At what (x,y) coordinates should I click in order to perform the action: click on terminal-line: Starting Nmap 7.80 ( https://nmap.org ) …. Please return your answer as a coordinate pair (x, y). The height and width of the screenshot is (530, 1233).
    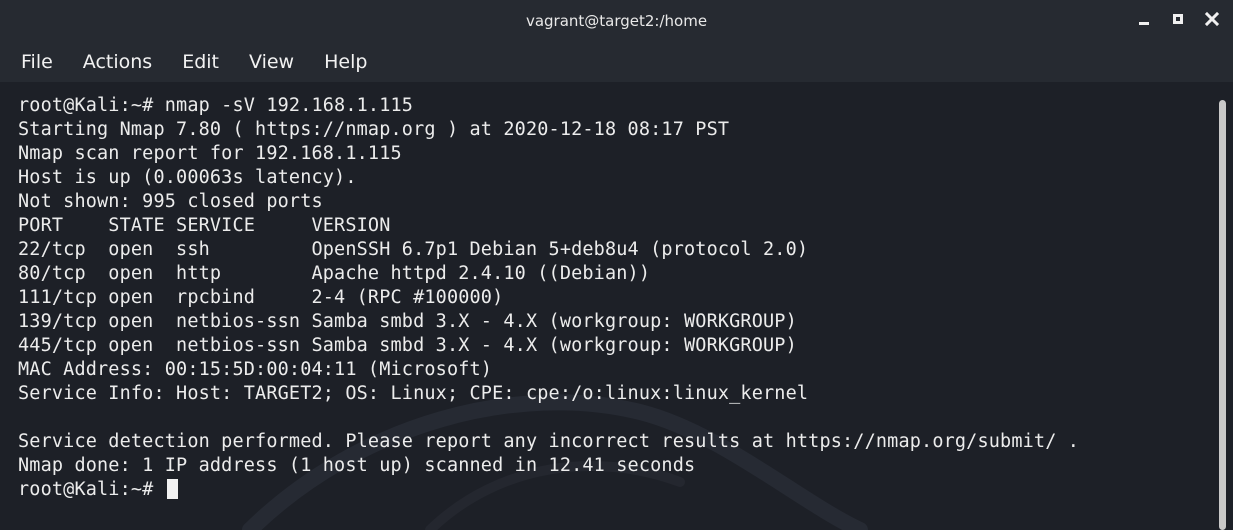
    Looking at the image, I should click on (374, 129).